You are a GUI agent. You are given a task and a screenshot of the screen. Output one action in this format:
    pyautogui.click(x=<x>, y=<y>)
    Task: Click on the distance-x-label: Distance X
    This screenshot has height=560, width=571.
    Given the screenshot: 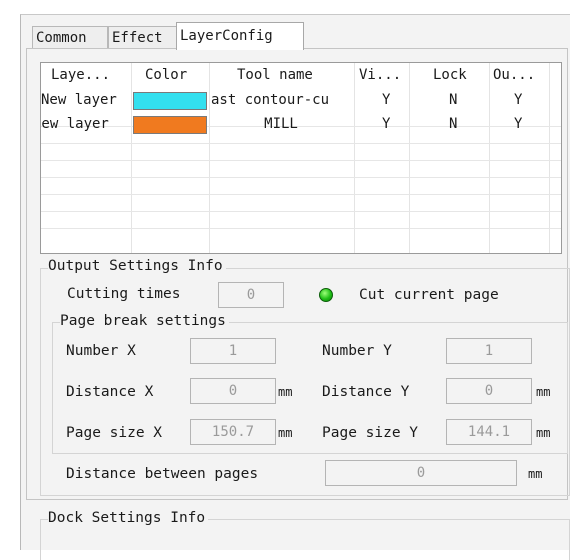 What is the action you would take?
    pyautogui.click(x=110, y=392)
    